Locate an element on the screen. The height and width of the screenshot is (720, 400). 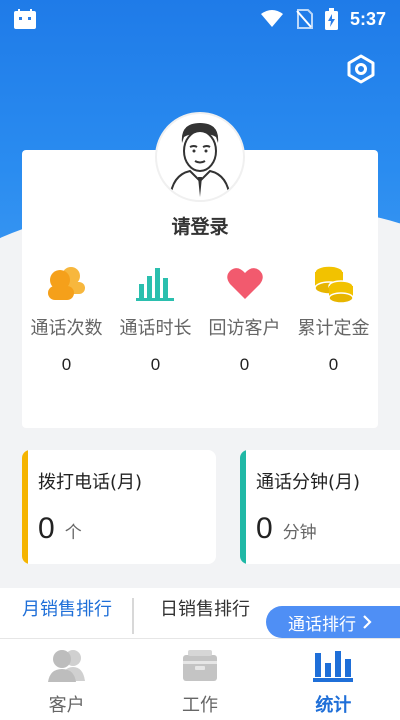
user-avatar-icon is located at coordinates (200, 161).